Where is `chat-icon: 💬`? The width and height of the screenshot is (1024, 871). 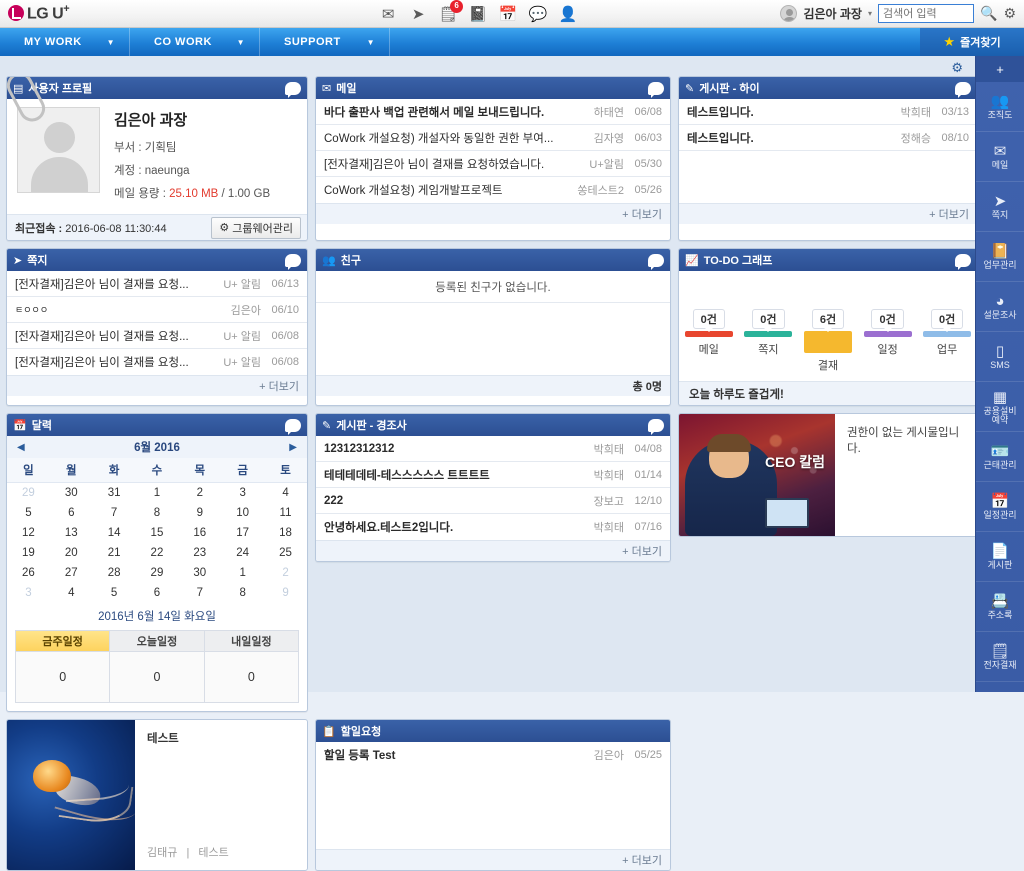
chat-icon: 💬 is located at coordinates (538, 14).